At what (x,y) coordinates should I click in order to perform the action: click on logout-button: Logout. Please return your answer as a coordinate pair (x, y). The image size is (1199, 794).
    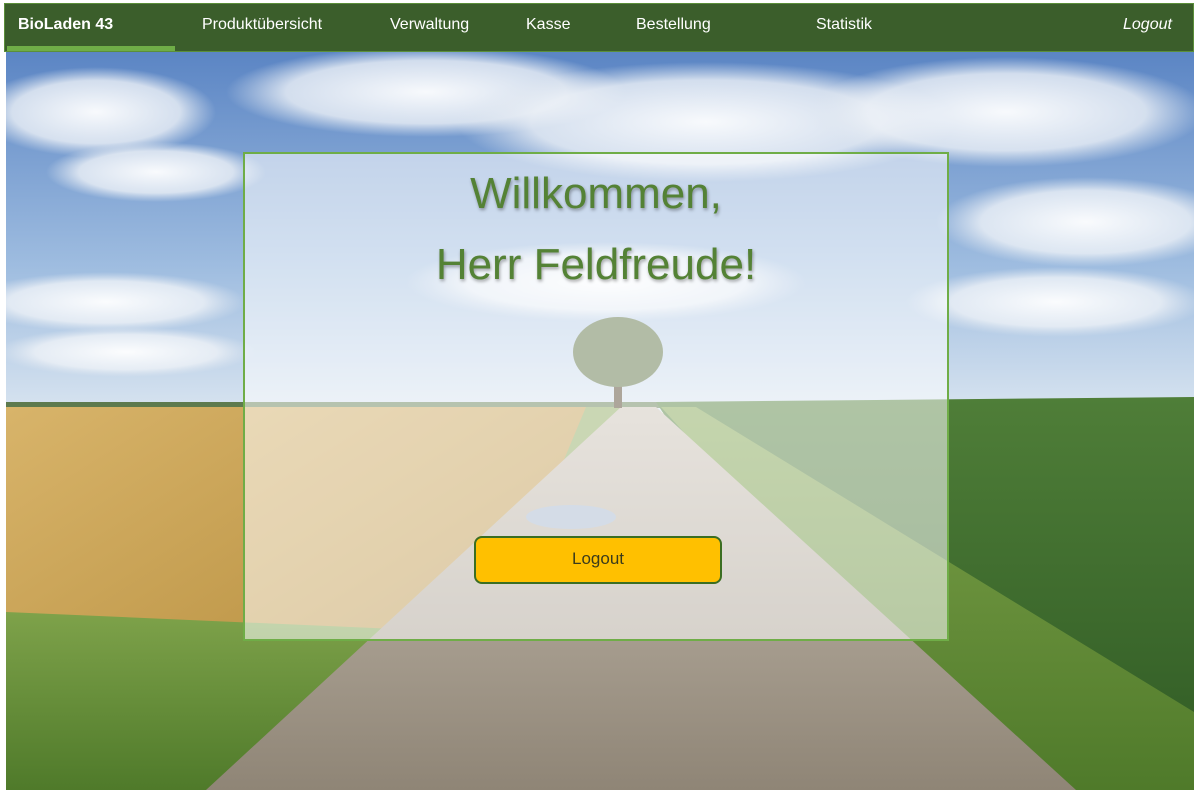
    Looking at the image, I should click on (598, 560).